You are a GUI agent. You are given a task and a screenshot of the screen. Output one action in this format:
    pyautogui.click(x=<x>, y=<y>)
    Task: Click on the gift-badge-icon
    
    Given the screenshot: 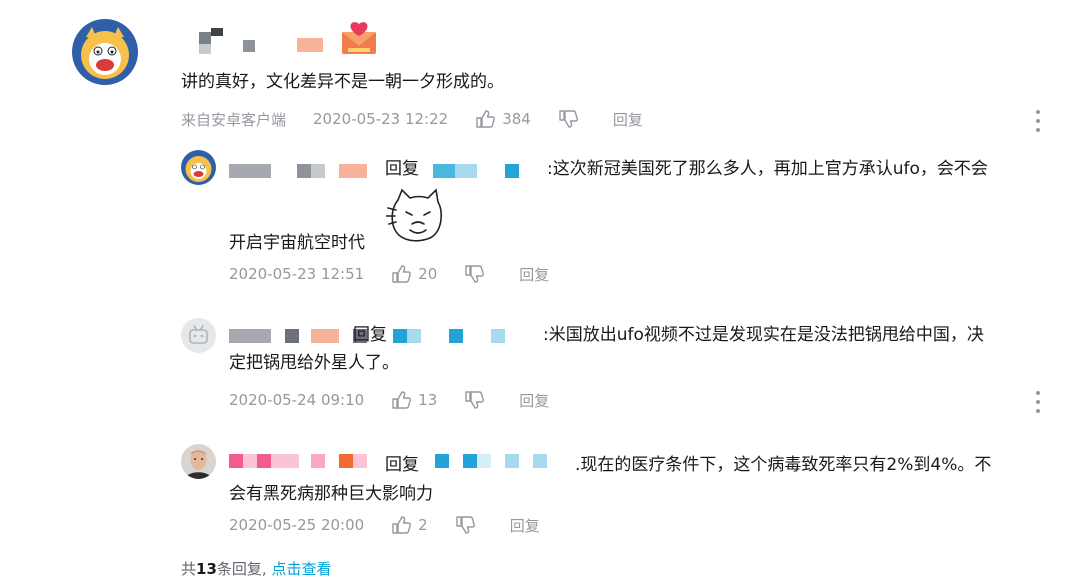 What is the action you would take?
    pyautogui.click(x=359, y=39)
    